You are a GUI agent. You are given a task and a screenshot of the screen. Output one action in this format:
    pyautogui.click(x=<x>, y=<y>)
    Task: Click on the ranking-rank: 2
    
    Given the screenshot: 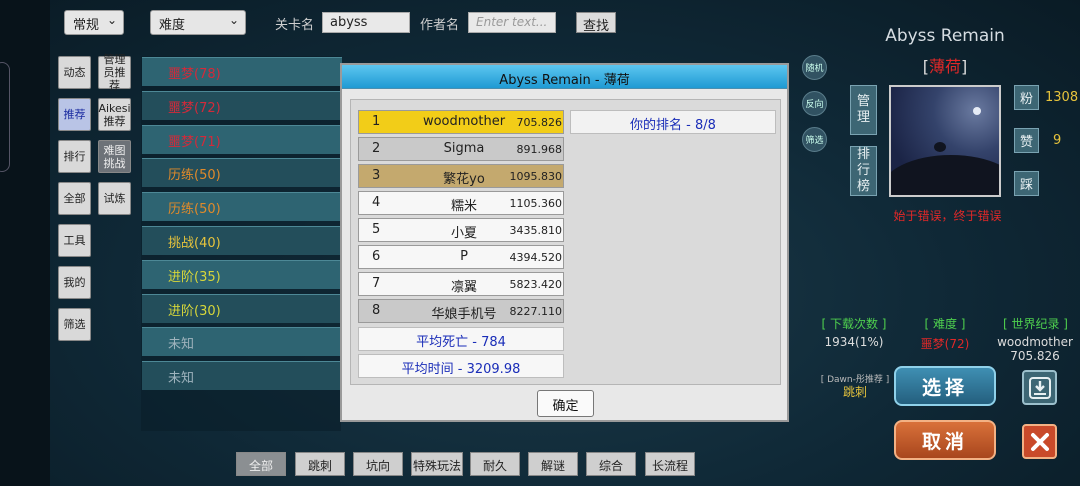 What is the action you would take?
    pyautogui.click(x=376, y=148)
    